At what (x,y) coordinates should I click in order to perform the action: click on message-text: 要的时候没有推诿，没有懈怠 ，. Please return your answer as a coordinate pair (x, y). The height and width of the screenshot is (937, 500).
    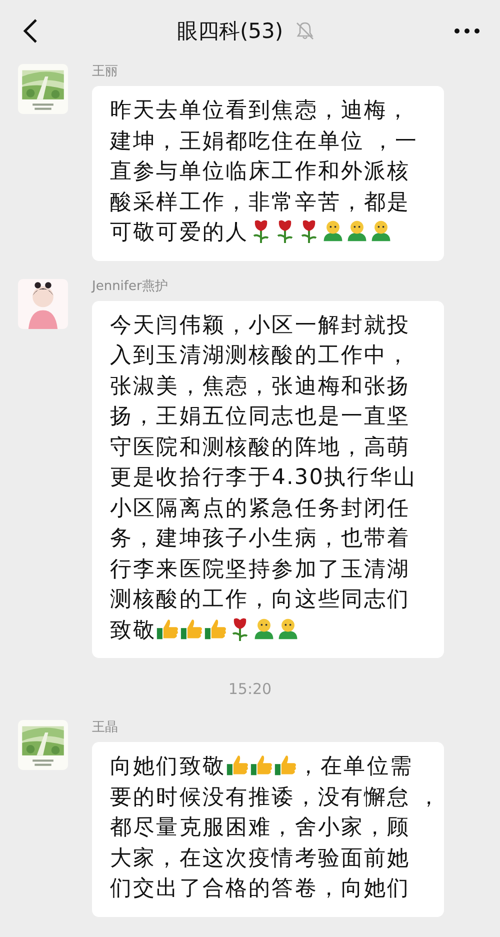
    Looking at the image, I should click on (276, 797).